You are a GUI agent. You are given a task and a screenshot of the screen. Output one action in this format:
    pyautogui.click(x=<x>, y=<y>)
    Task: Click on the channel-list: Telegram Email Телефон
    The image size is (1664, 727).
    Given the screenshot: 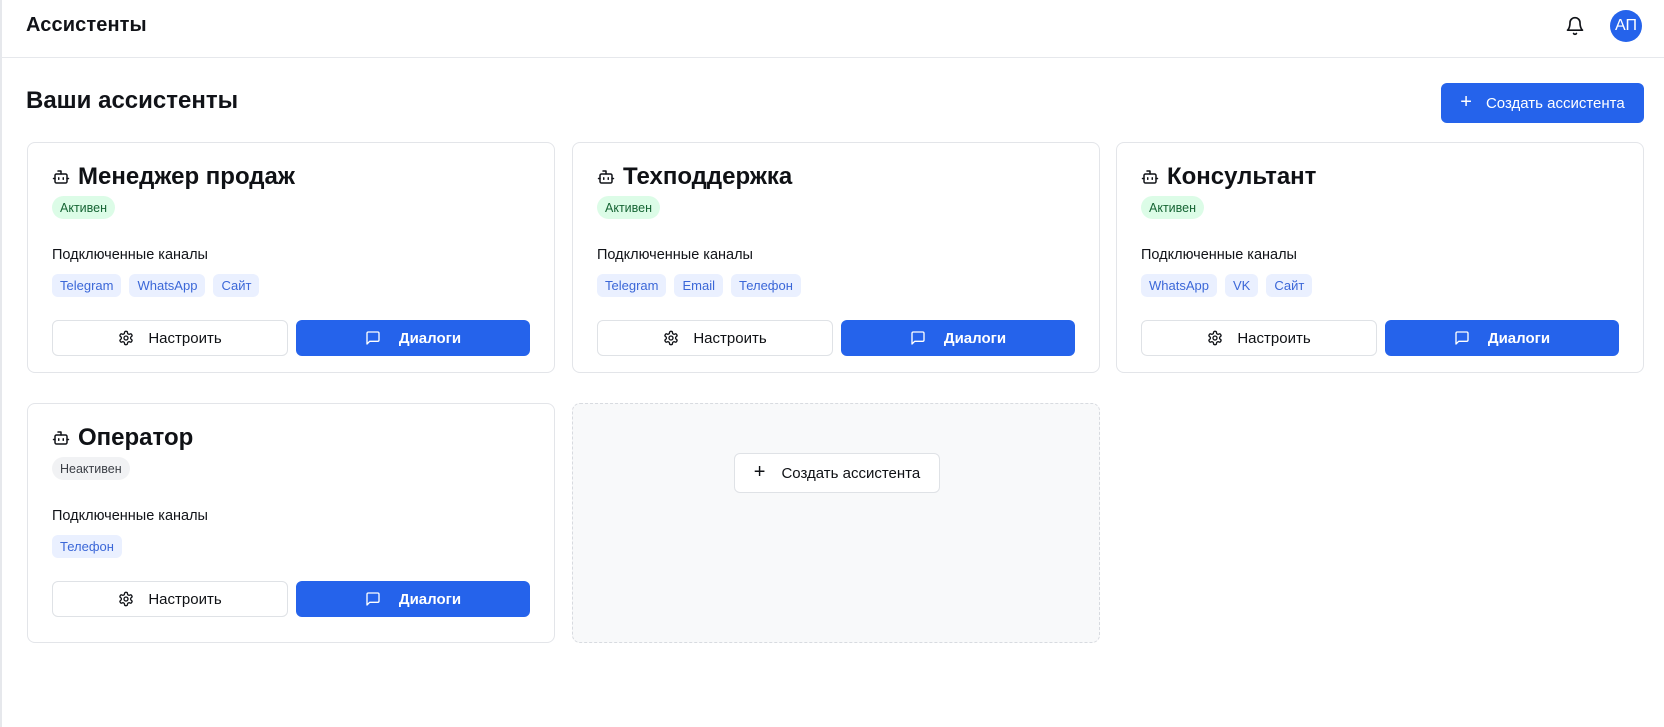 What is the action you would take?
    pyautogui.click(x=699, y=285)
    